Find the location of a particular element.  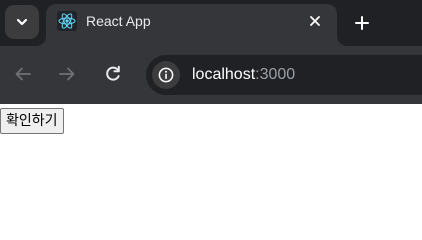

forward-button is located at coordinates (67, 74).